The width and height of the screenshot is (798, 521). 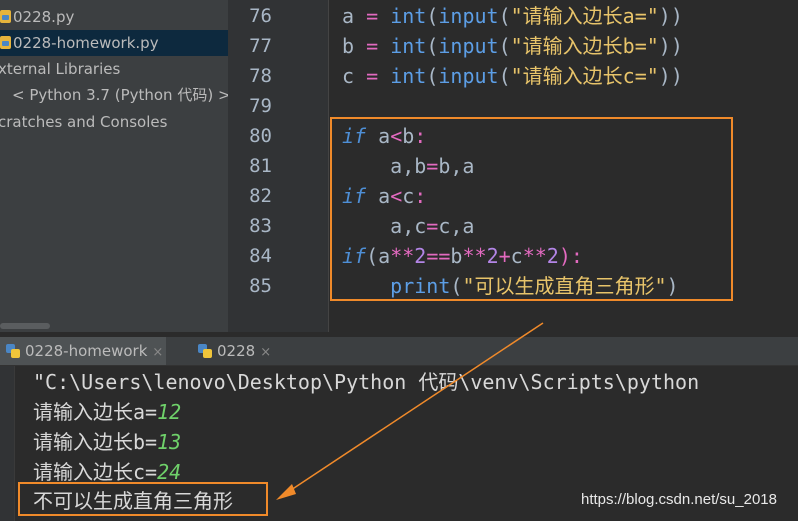 What do you see at coordinates (25, 326) in the screenshot?
I see `scrollbar-thumb` at bounding box center [25, 326].